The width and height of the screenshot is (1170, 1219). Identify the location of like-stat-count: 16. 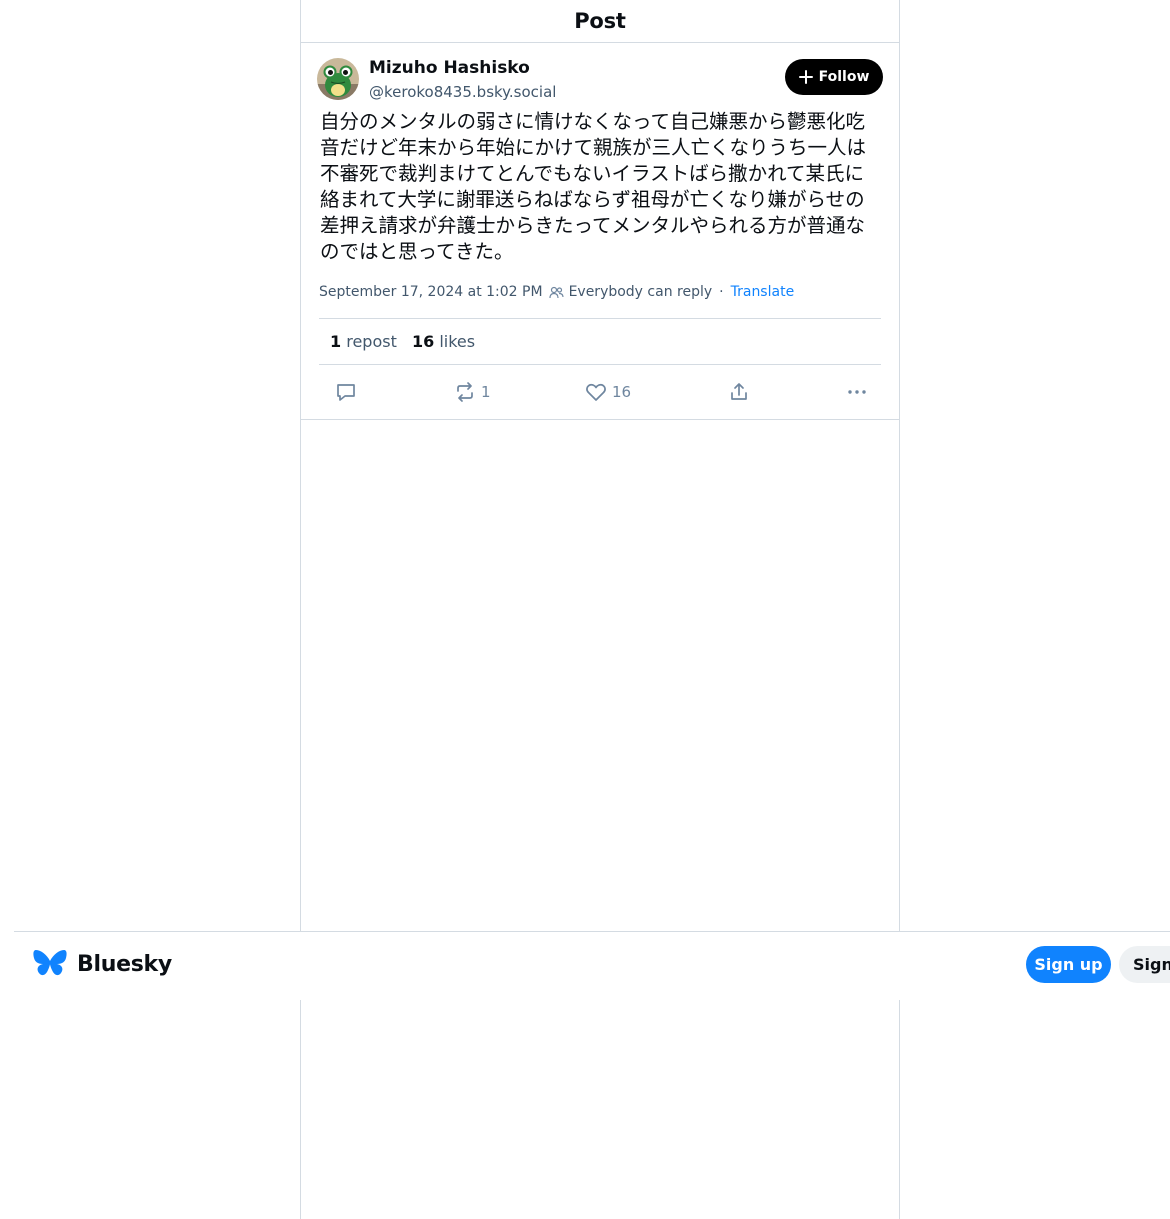
(423, 341).